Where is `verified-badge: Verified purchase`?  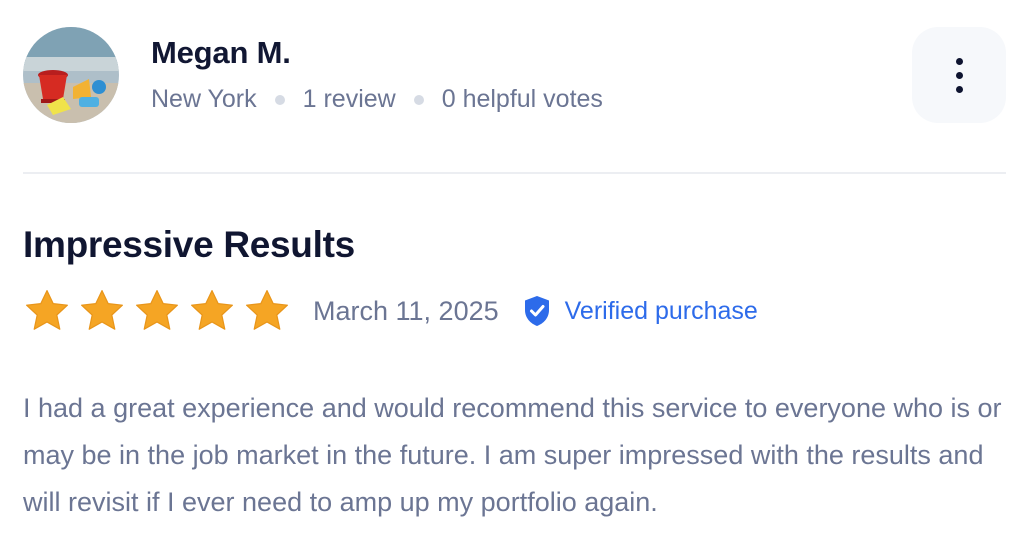
verified-badge: Verified purchase is located at coordinates (640, 311).